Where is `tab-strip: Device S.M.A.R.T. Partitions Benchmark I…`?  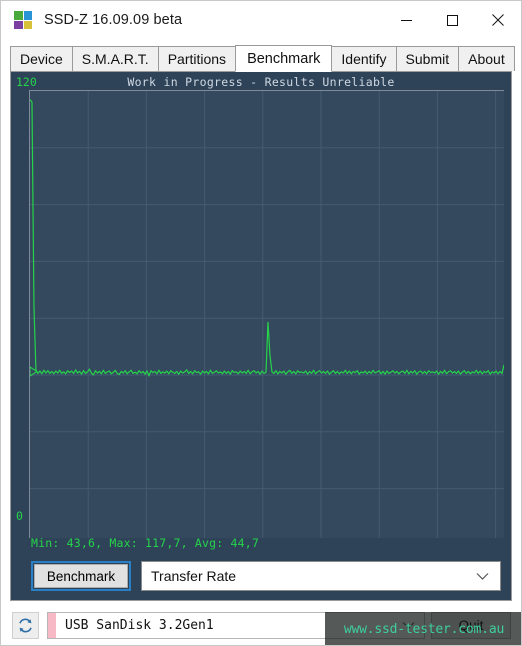 tab-strip: Device S.M.A.R.T. Partitions Benchmark I… is located at coordinates (262, 58).